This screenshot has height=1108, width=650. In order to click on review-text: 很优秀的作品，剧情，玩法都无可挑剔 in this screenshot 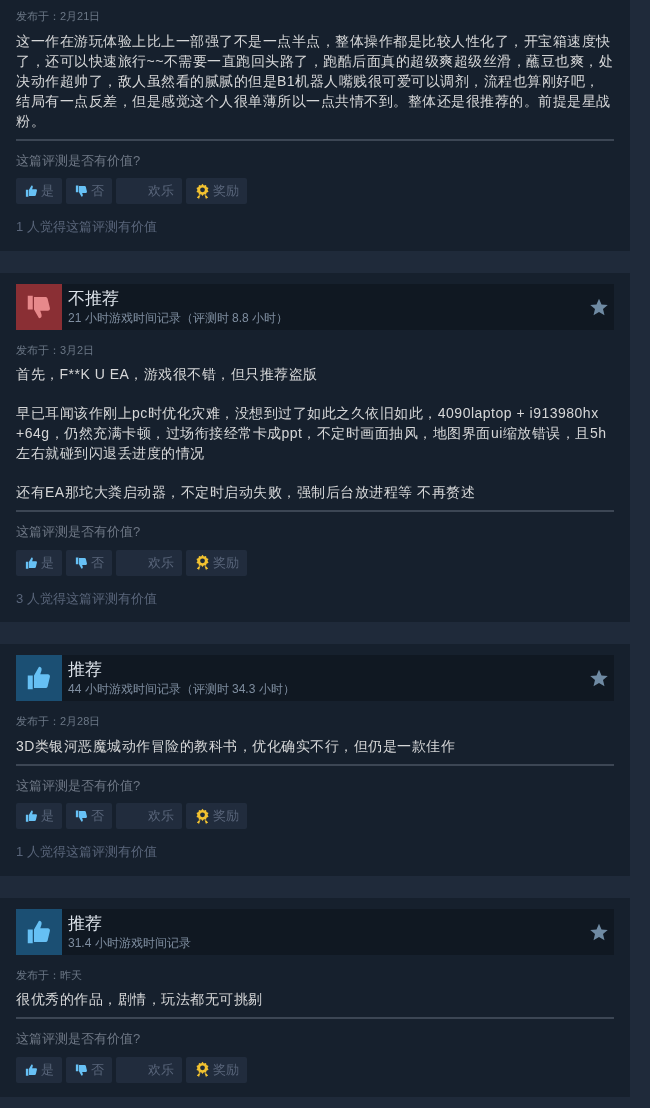, I will do `click(140, 999)`.